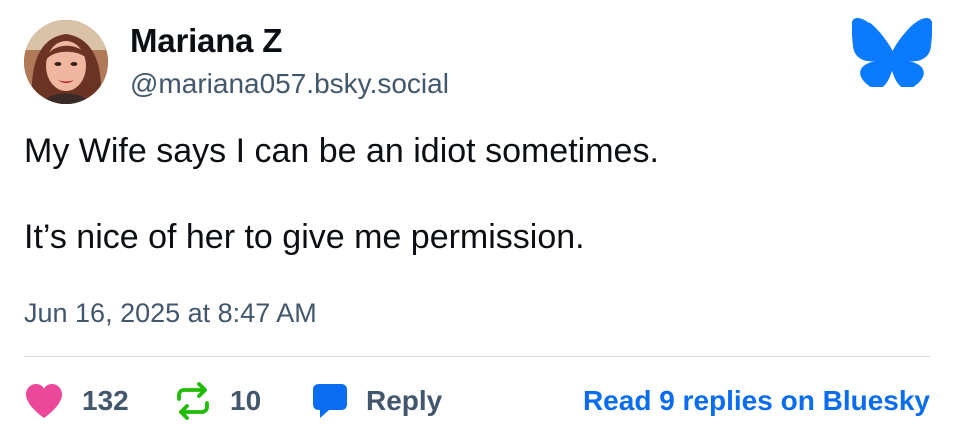 This screenshot has width=960, height=437. What do you see at coordinates (217, 401) in the screenshot?
I see `repost-button: 10` at bounding box center [217, 401].